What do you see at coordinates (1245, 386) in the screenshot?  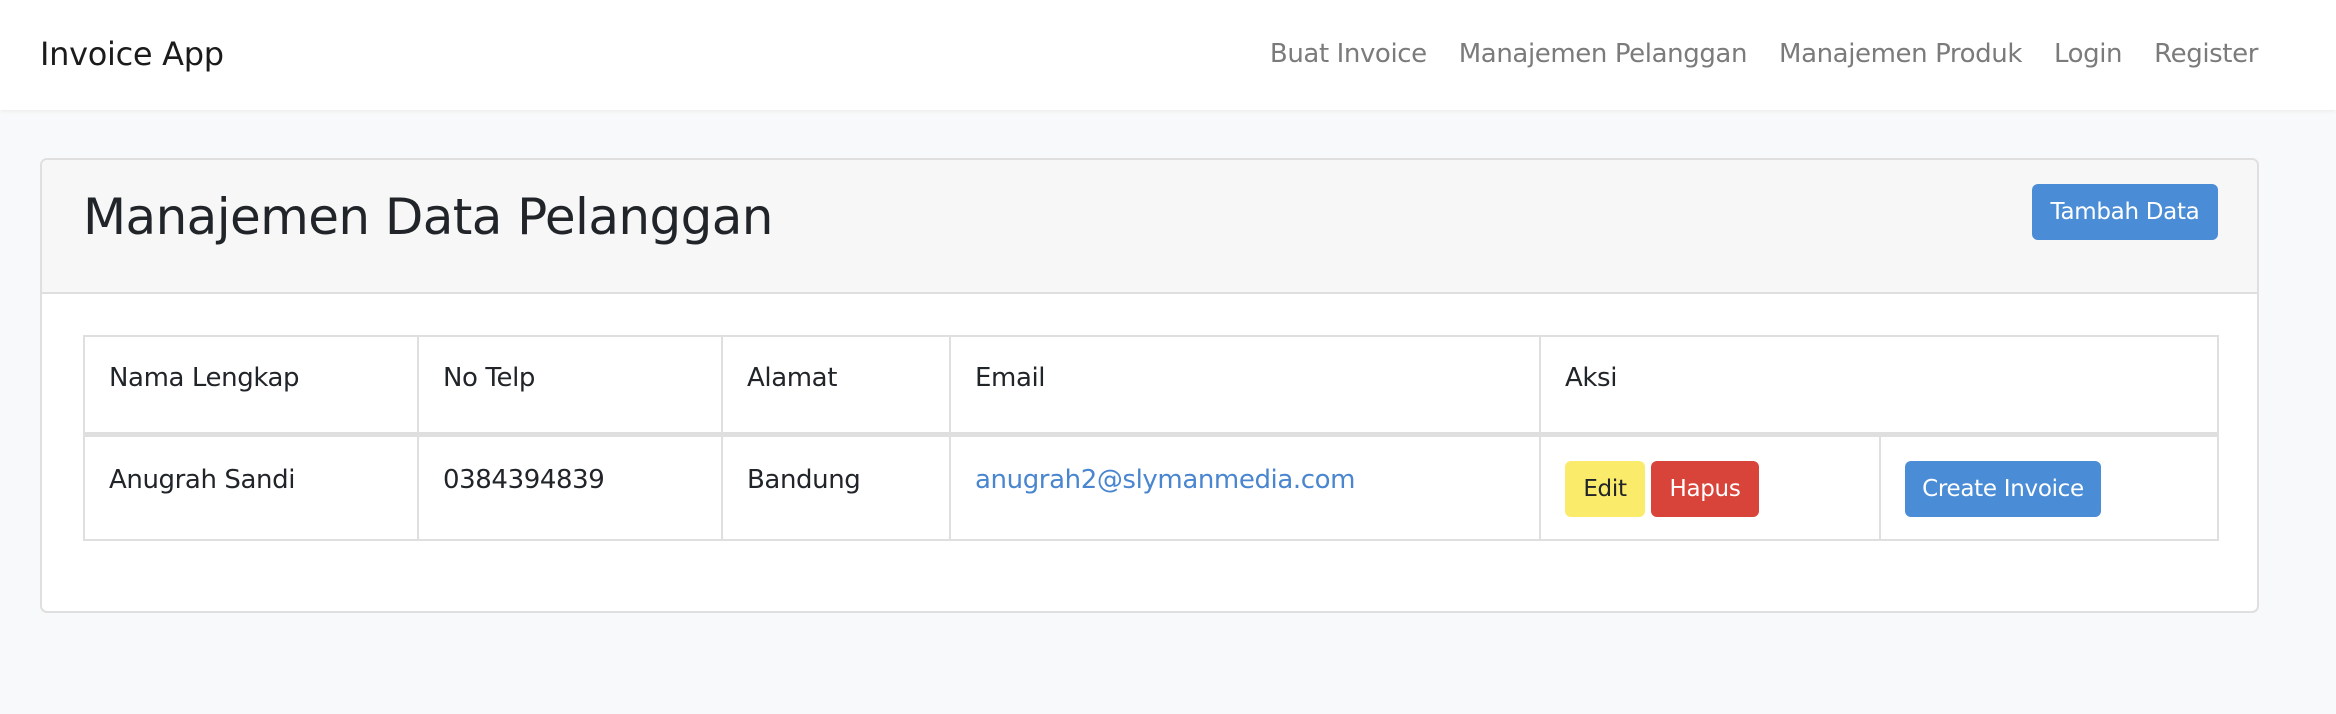 I see `column-header-email: Email` at bounding box center [1245, 386].